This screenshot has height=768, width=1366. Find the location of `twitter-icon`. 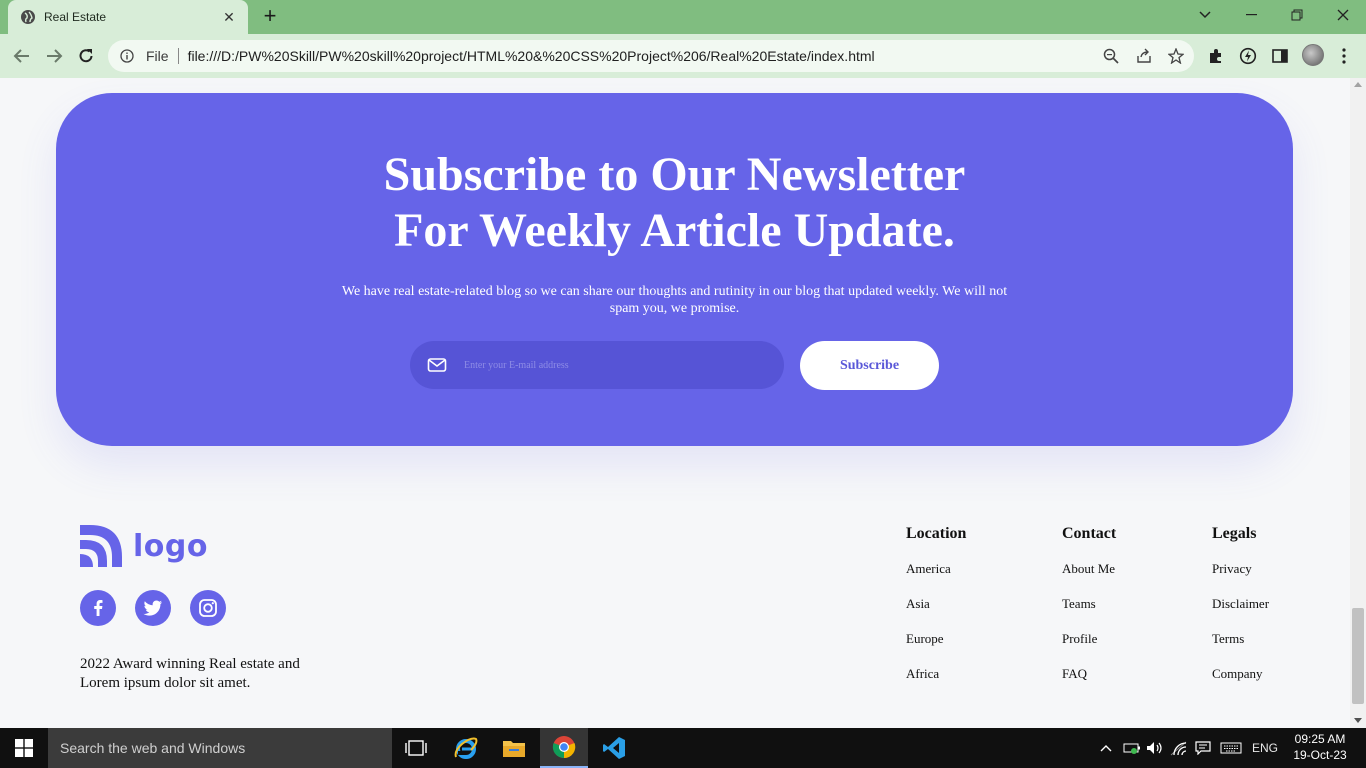

twitter-icon is located at coordinates (153, 608).